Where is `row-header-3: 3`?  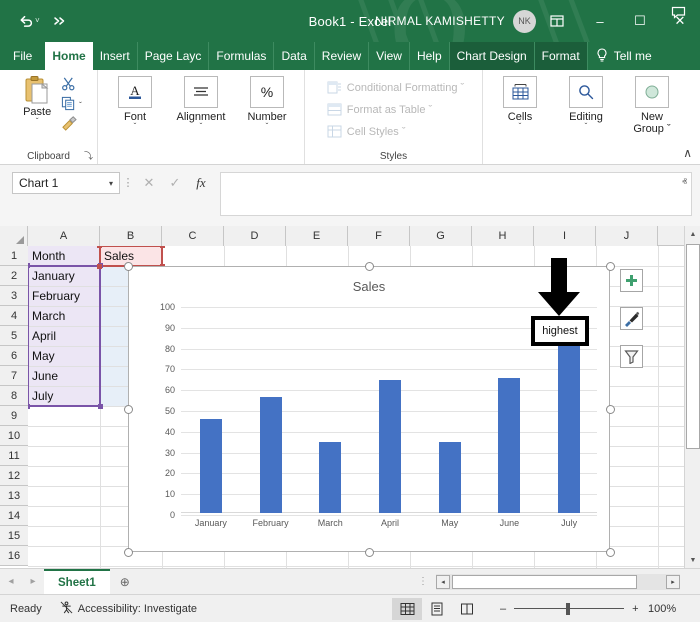
row-header-3: 3 is located at coordinates (14, 296).